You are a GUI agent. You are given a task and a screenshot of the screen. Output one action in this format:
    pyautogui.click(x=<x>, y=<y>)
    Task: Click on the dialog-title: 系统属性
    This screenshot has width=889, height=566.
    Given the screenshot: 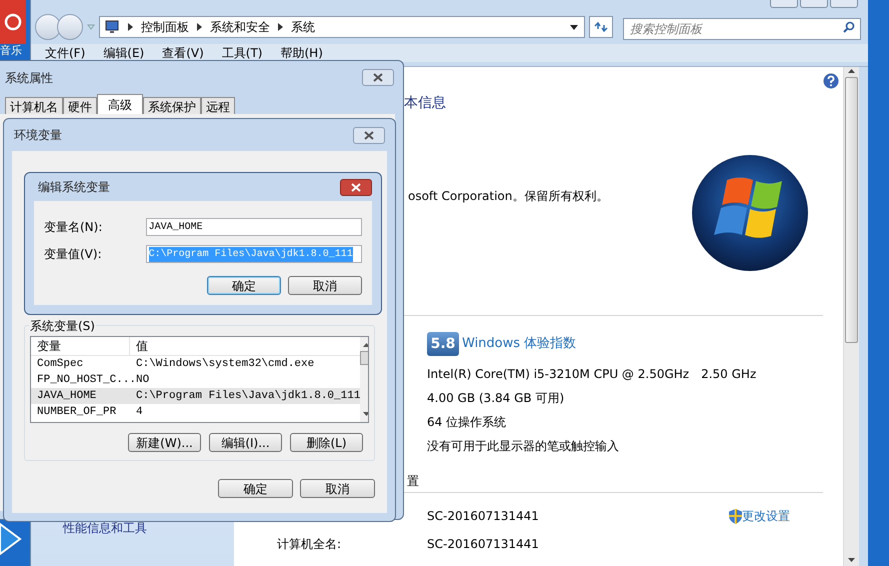 What is the action you would take?
    pyautogui.click(x=29, y=78)
    